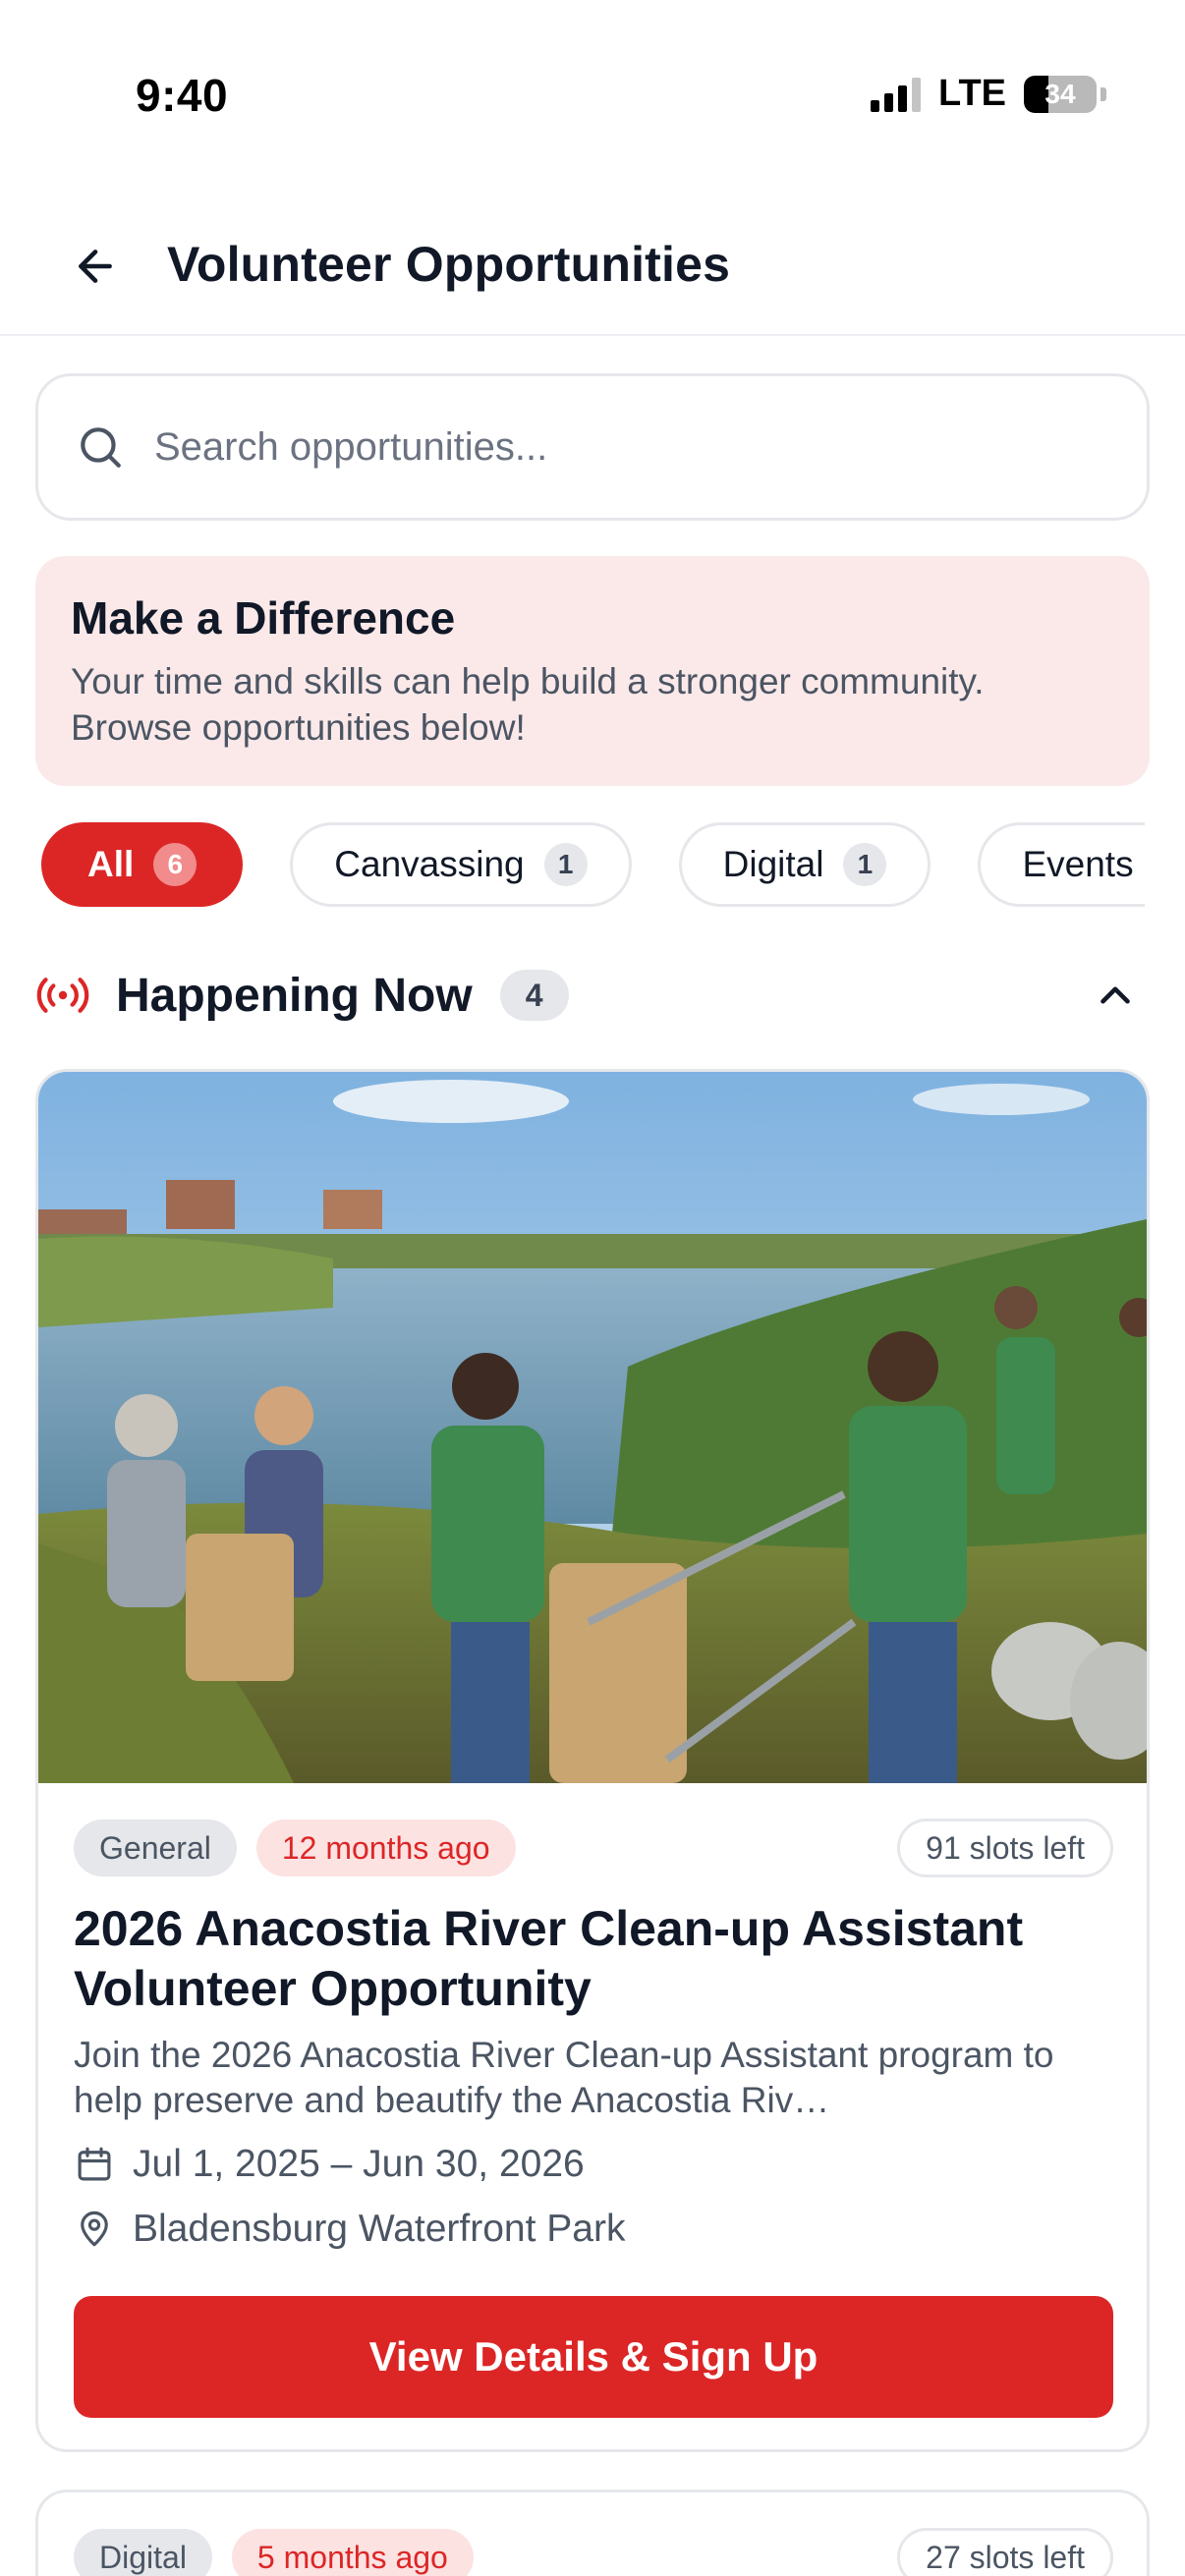 This screenshot has width=1185, height=2576. What do you see at coordinates (155, 1848) in the screenshot?
I see `category-badge: General` at bounding box center [155, 1848].